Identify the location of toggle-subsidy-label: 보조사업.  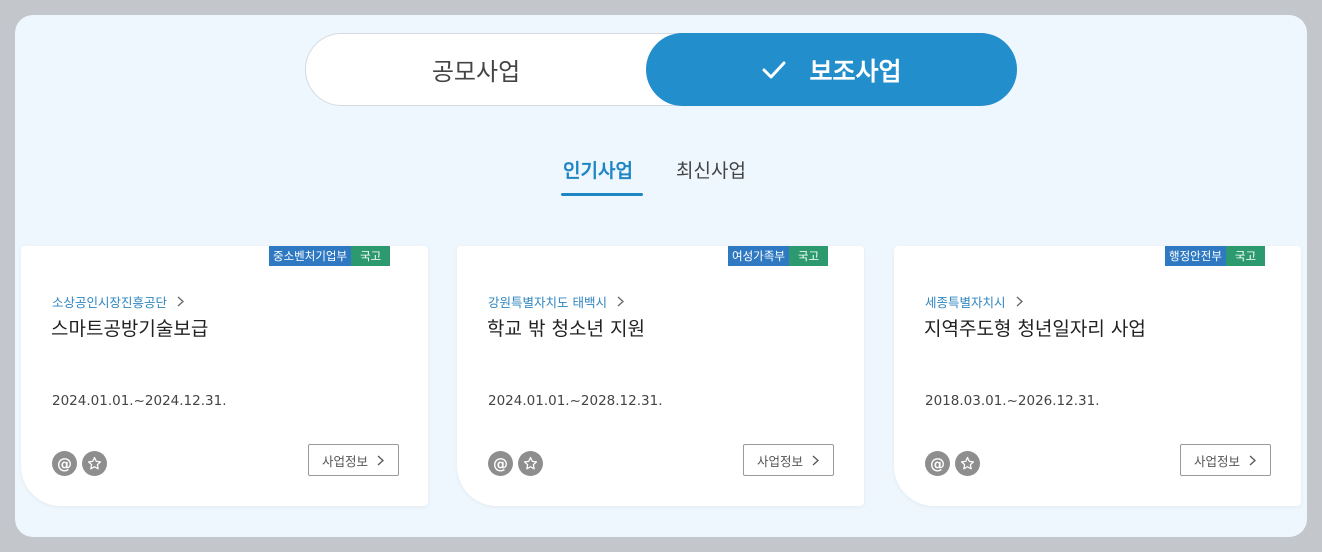
(855, 71).